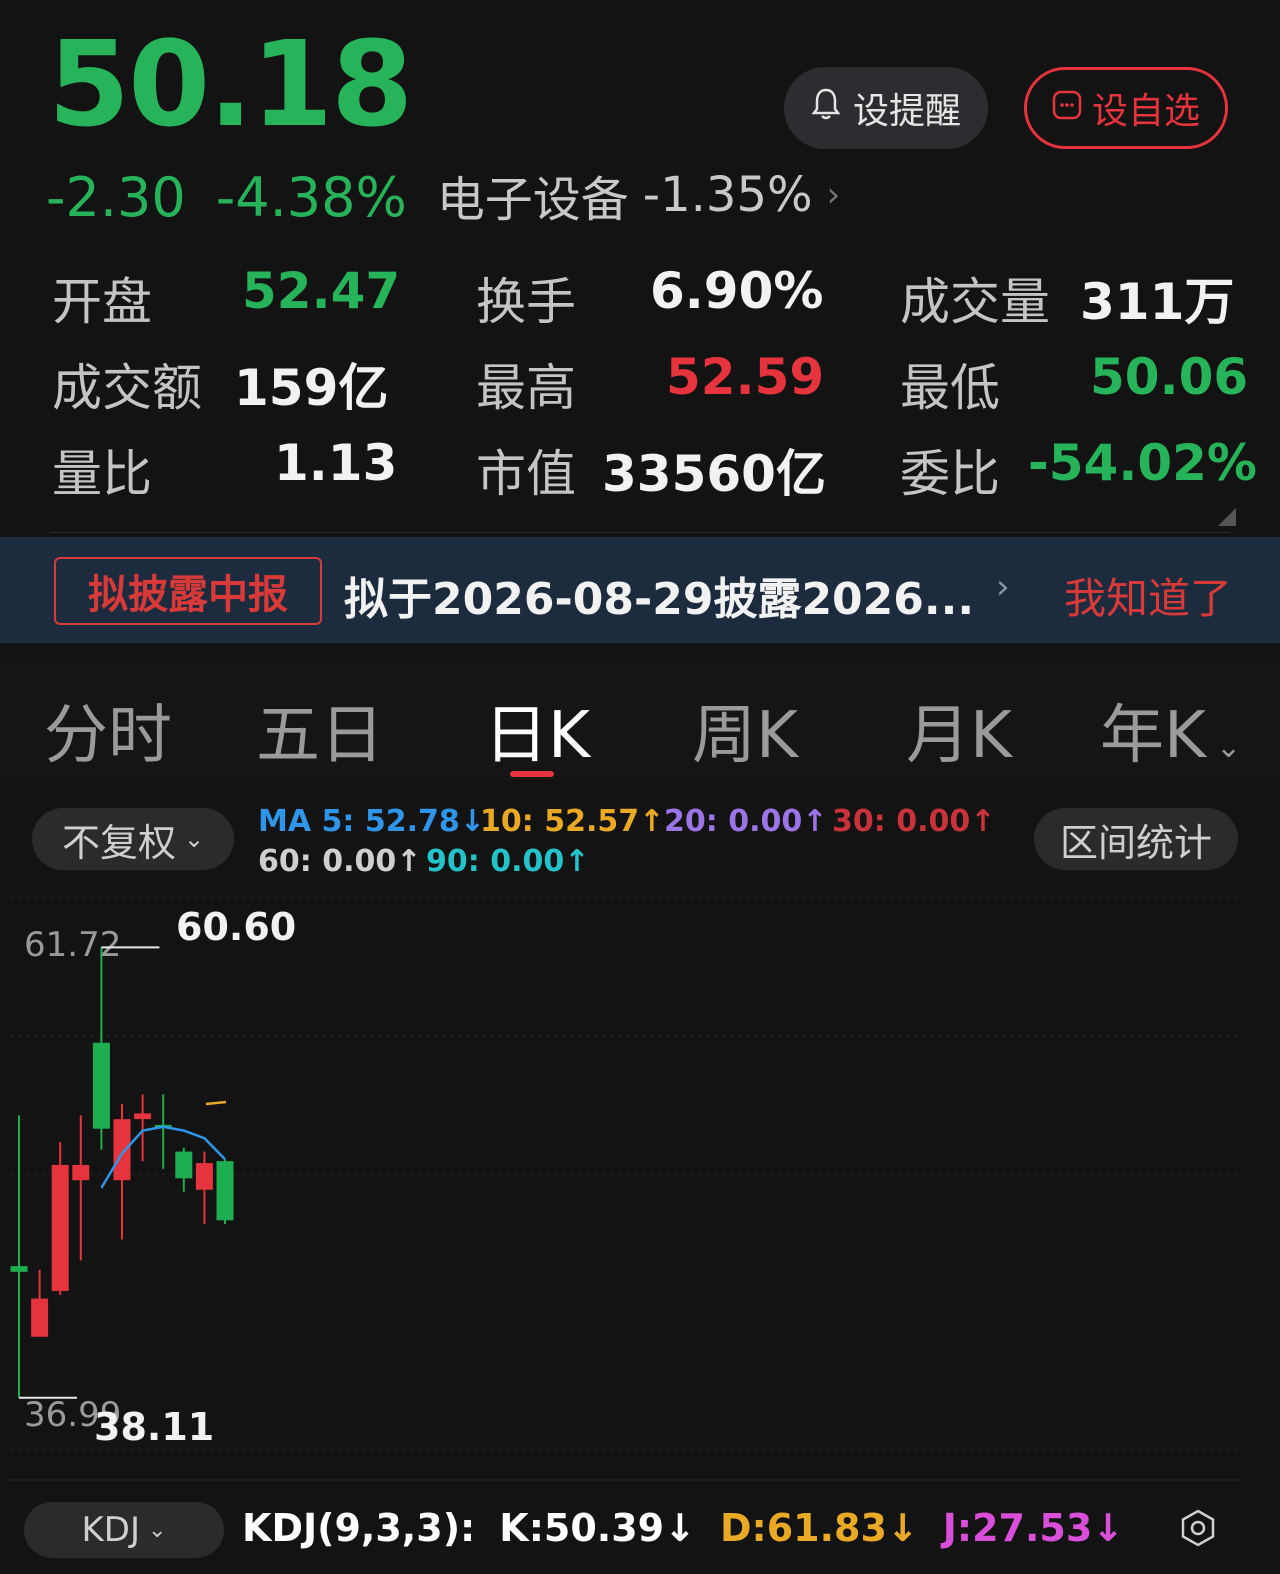  I want to click on set-alert-button: 设提醒, so click(886, 108).